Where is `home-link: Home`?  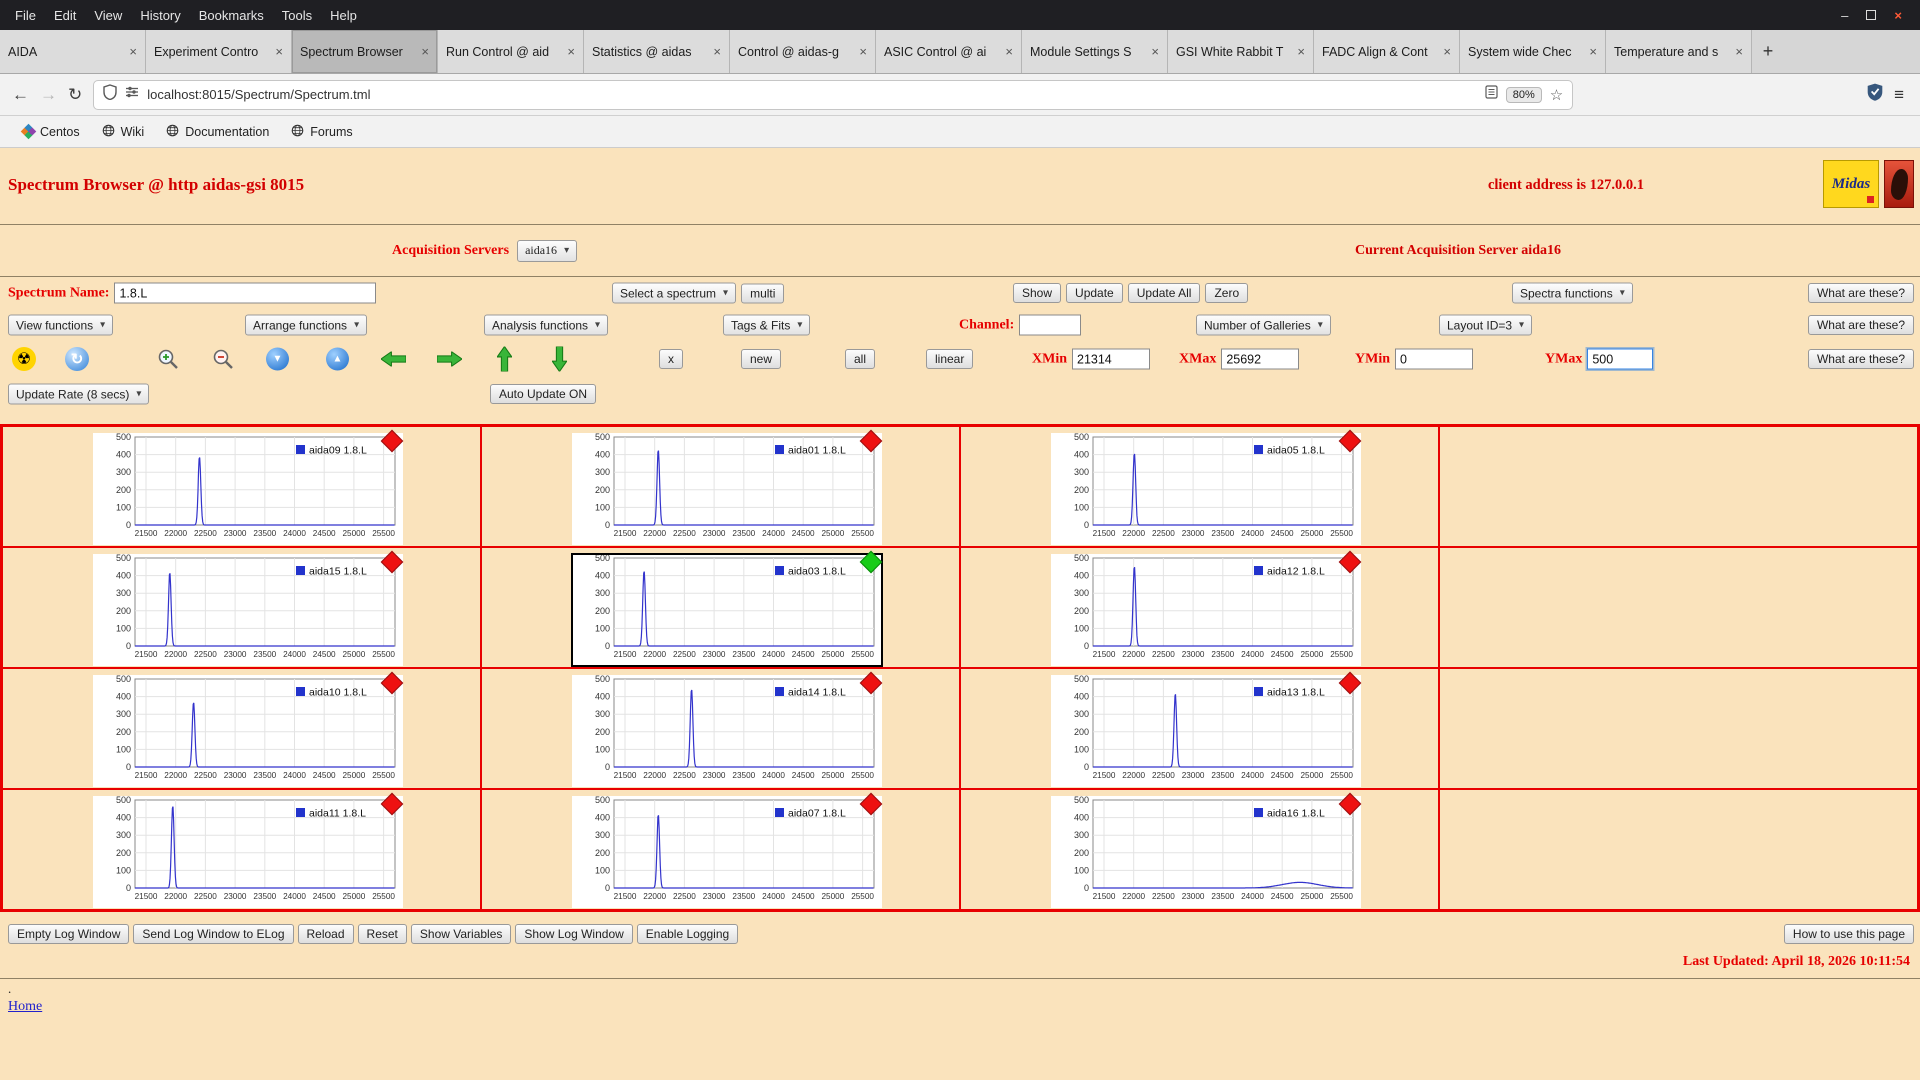 home-link: Home is located at coordinates (25, 1007).